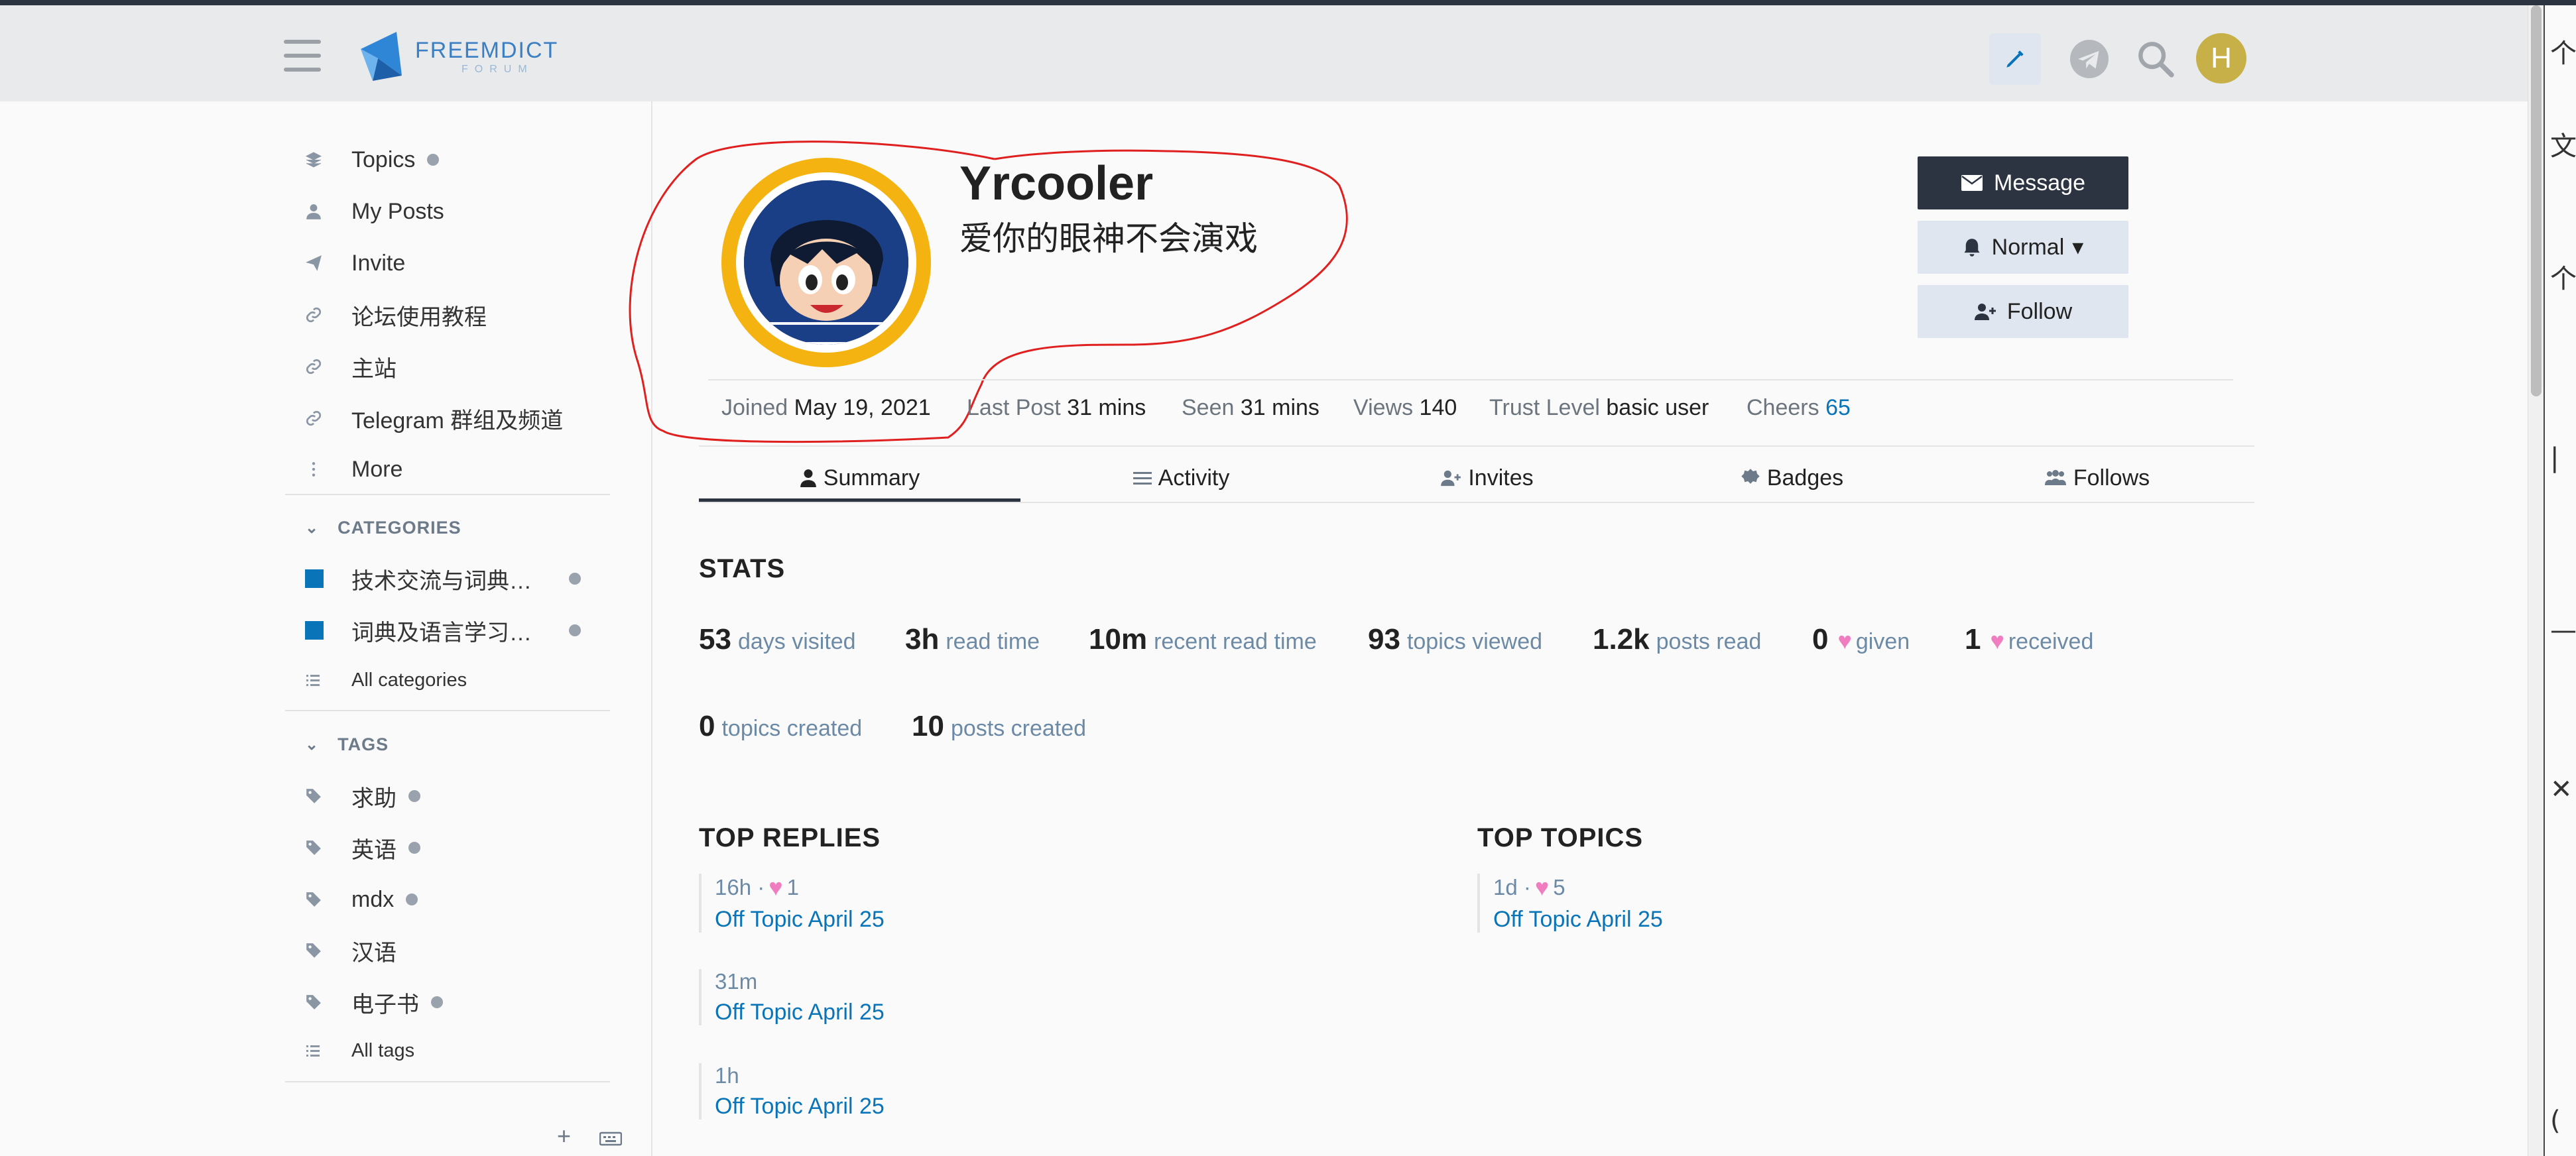 Image resolution: width=2576 pixels, height=1156 pixels. I want to click on tab-activity: Activity, so click(1181, 477).